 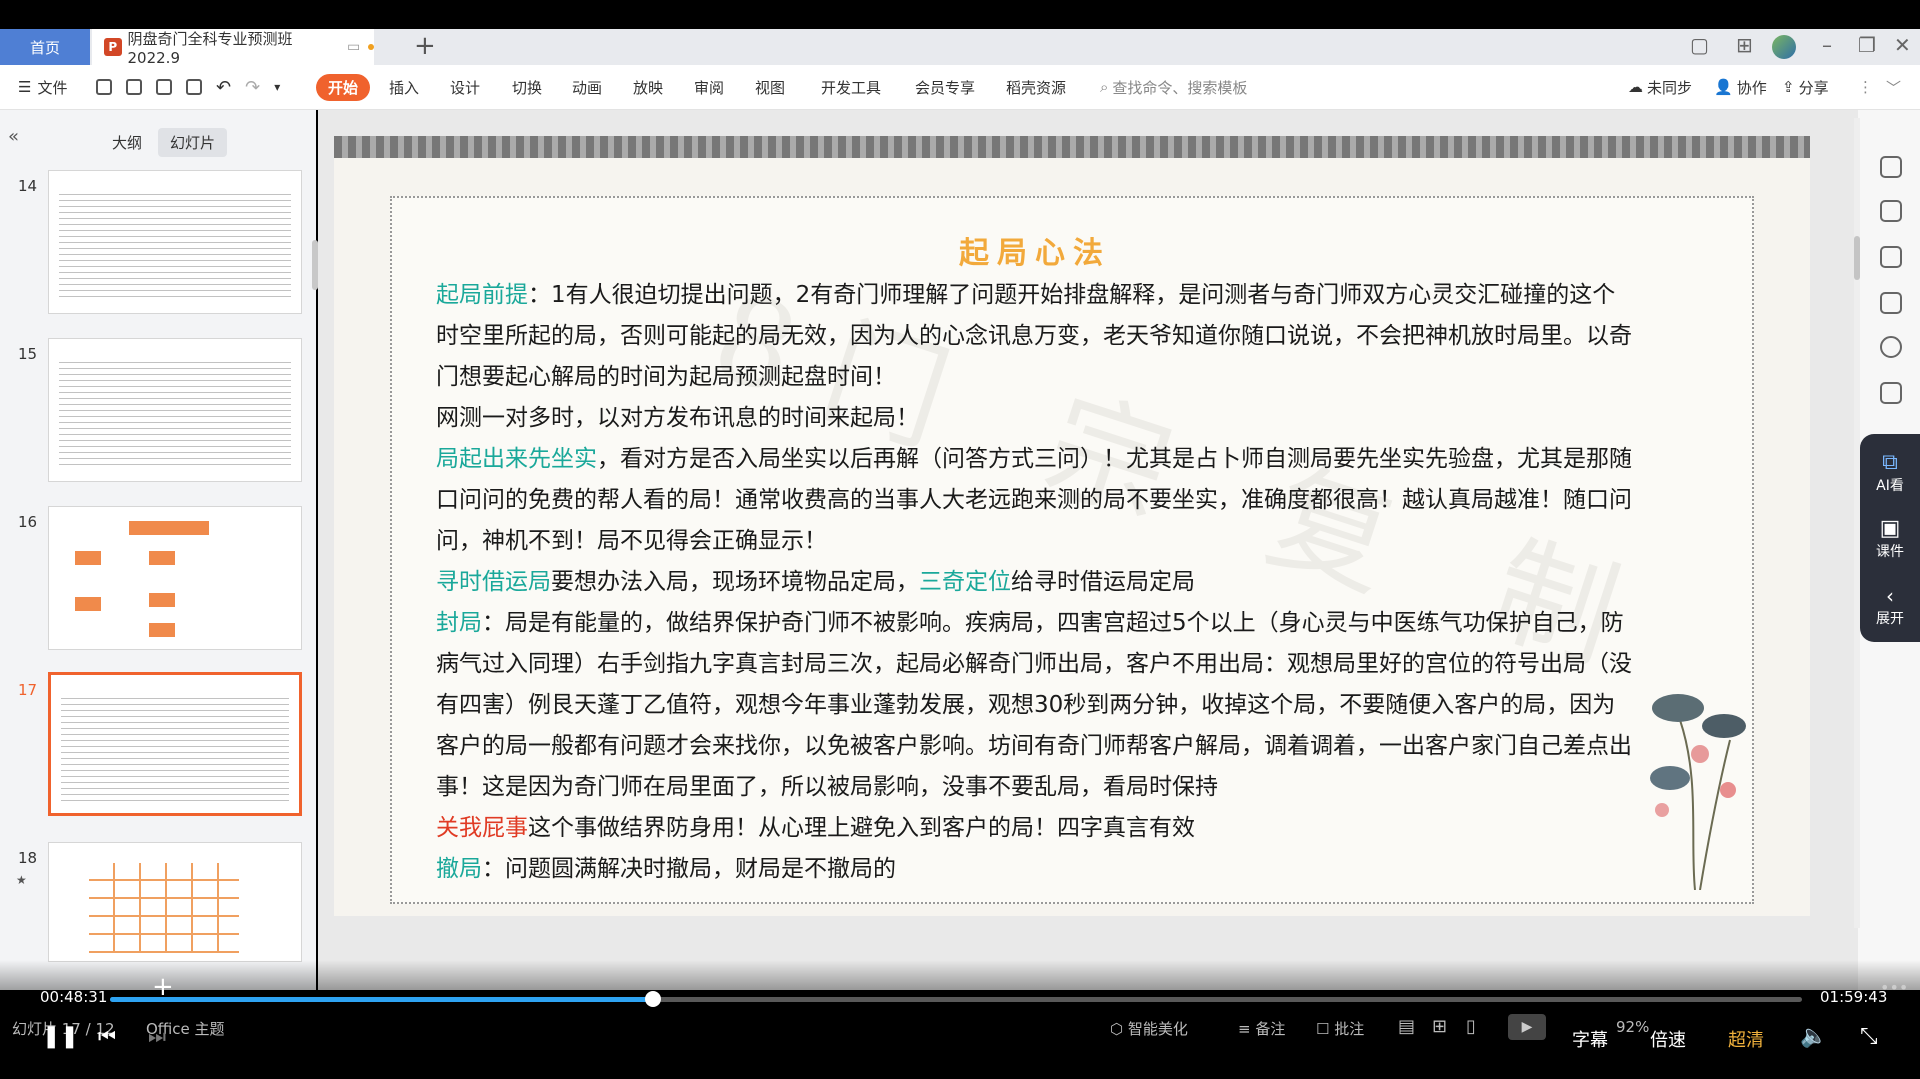 I want to click on ribbon-tab-review: 审阅, so click(x=709, y=87).